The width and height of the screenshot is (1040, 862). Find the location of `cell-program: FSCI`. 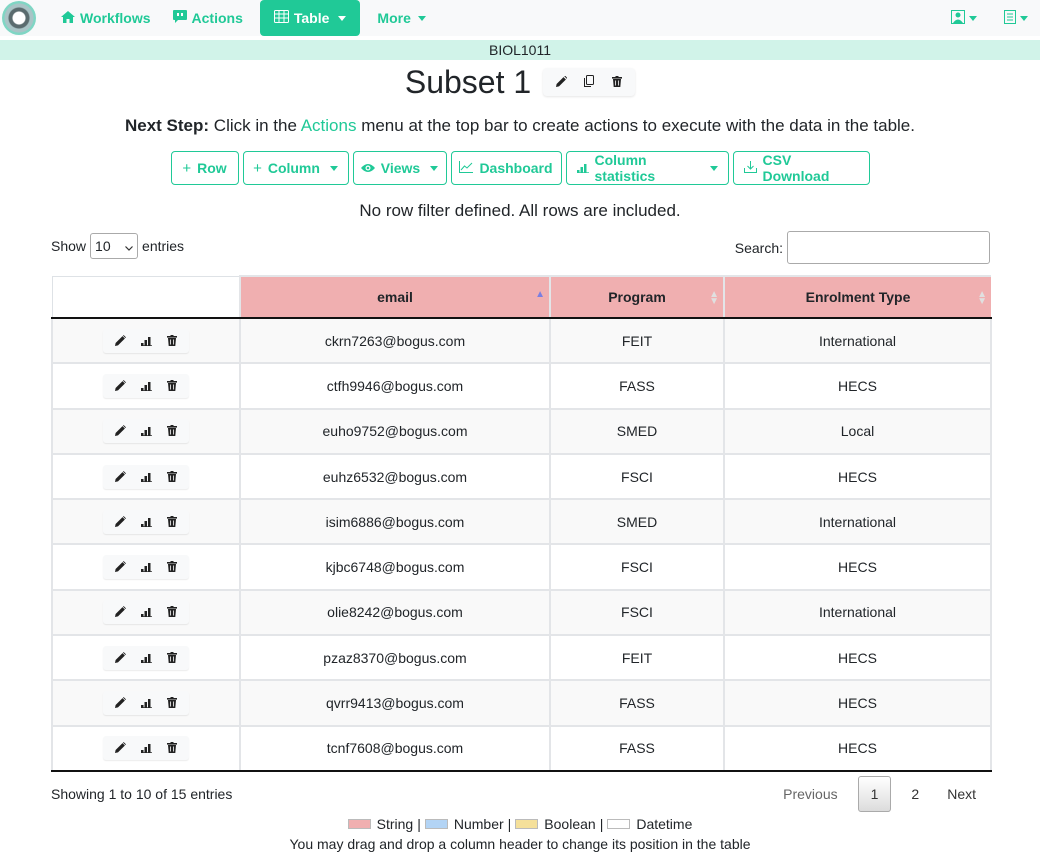

cell-program: FSCI is located at coordinates (637, 567).